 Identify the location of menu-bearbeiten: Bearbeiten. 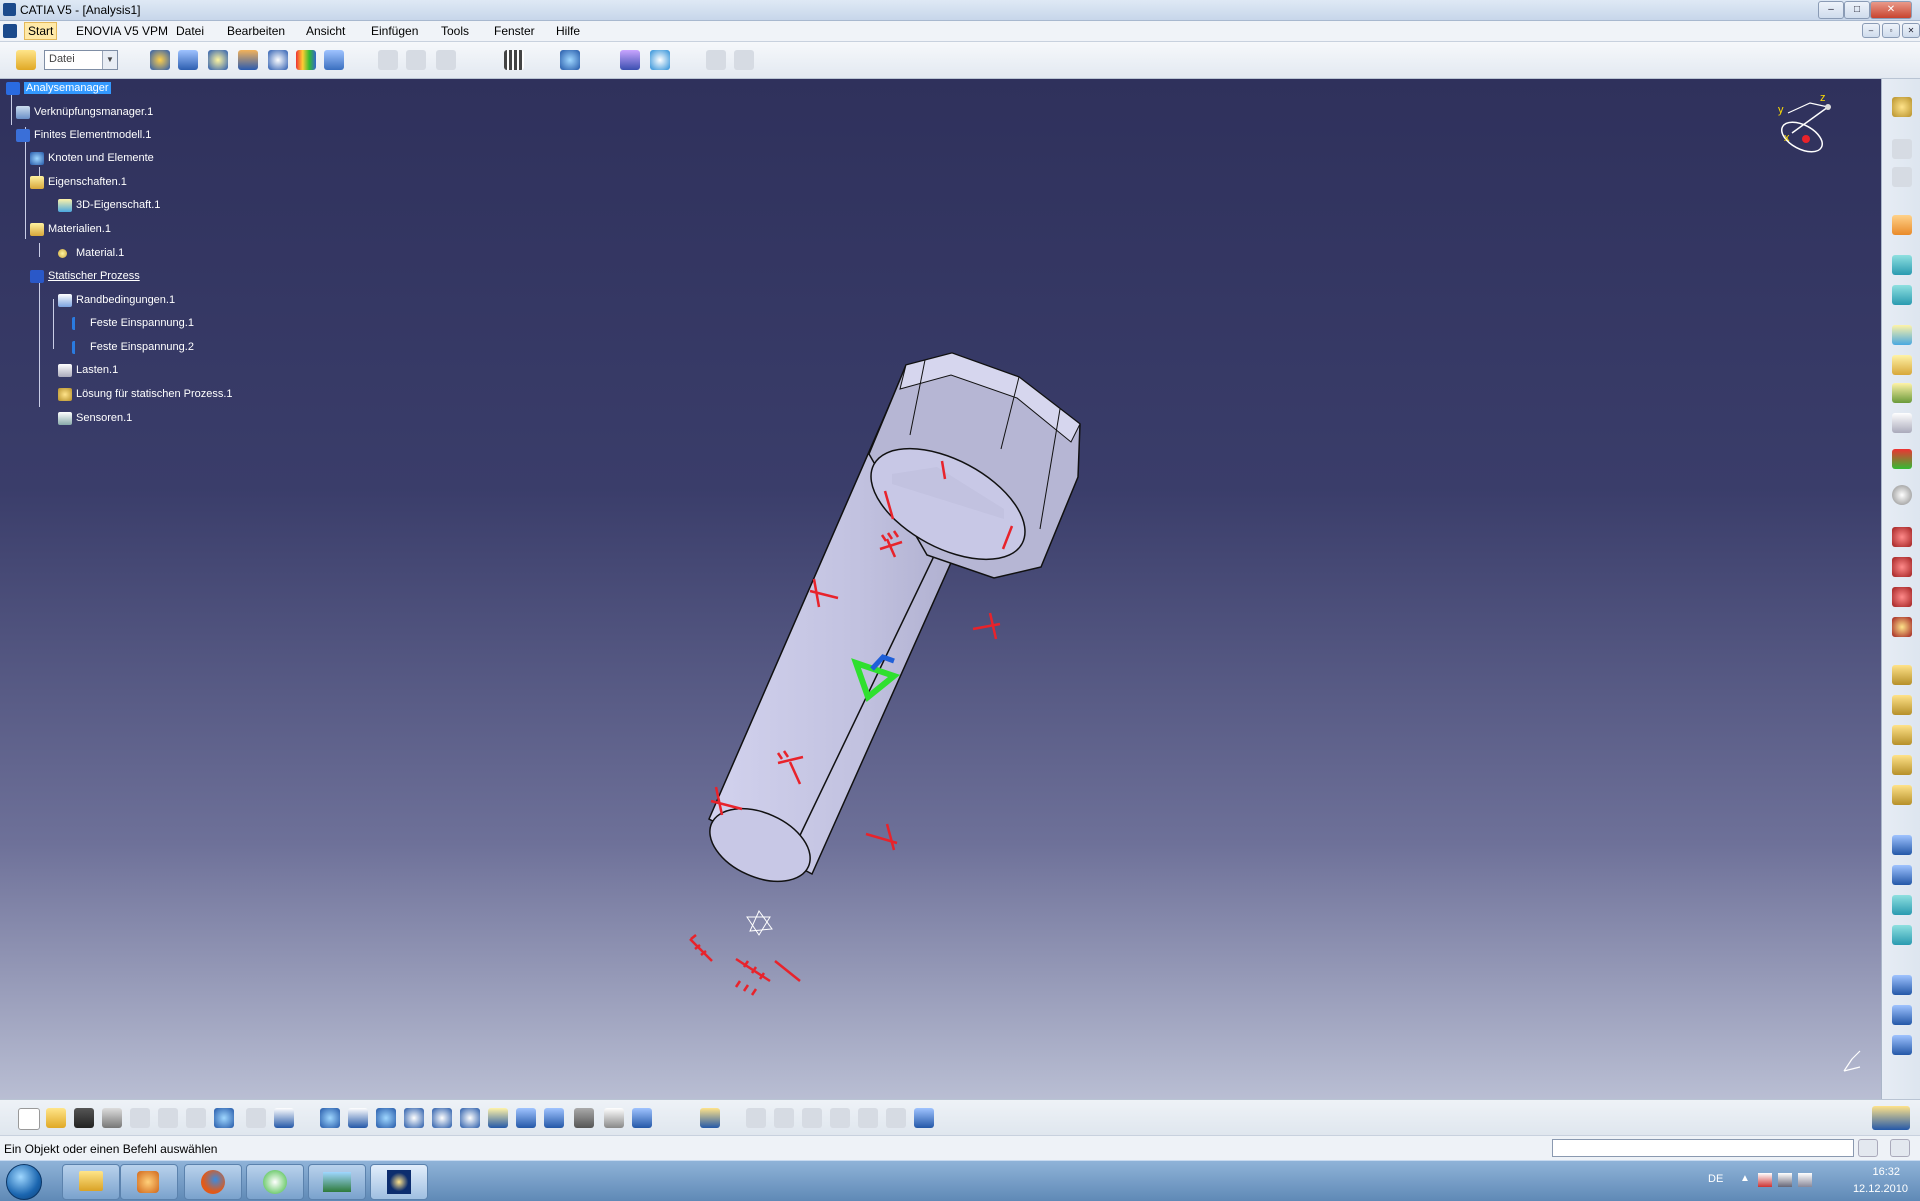
(256, 31).